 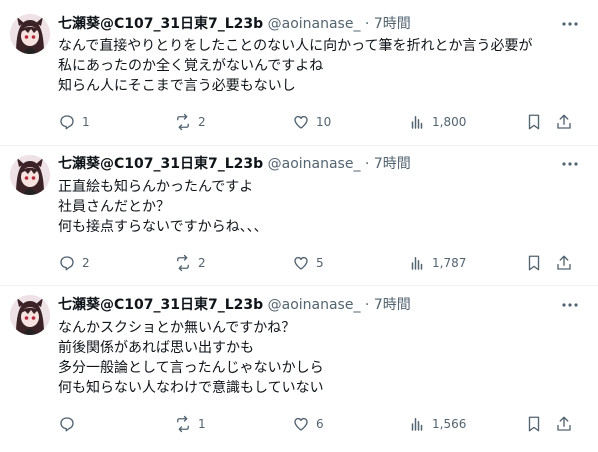 What do you see at coordinates (156, 187) in the screenshot?
I see `tweet-line: 正直絵も知らんかったんですよ` at bounding box center [156, 187].